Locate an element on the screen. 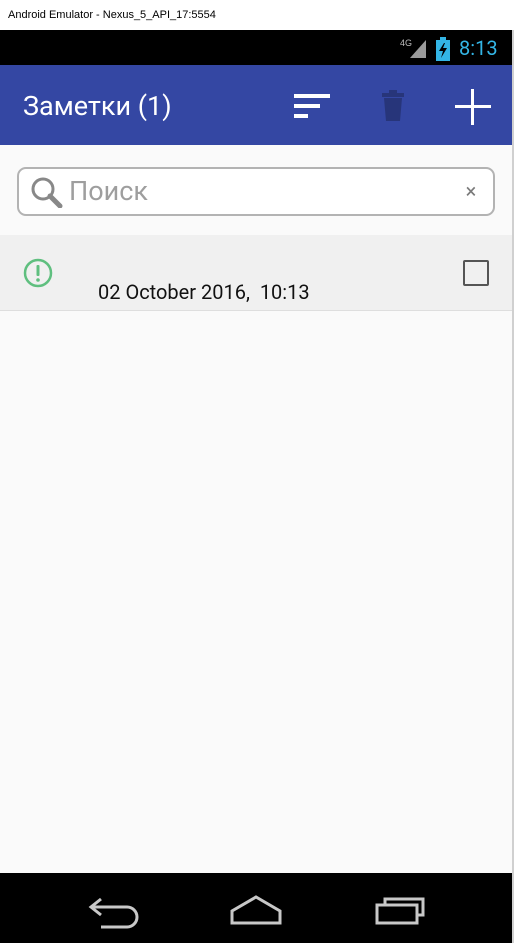  network-type: 4G is located at coordinates (406, 43).